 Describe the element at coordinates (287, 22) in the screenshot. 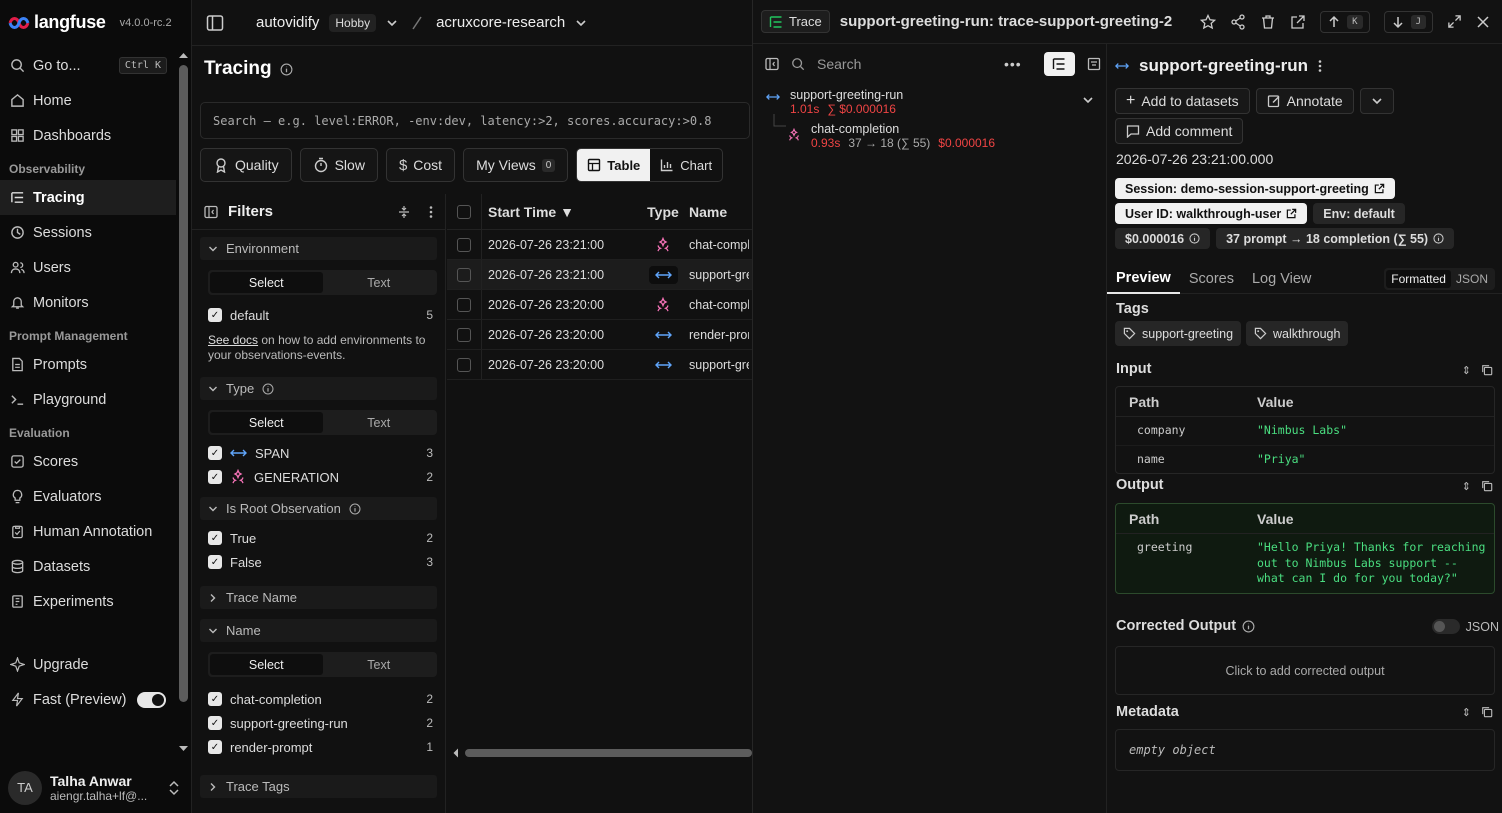

I see `org-name: autovidify` at that location.